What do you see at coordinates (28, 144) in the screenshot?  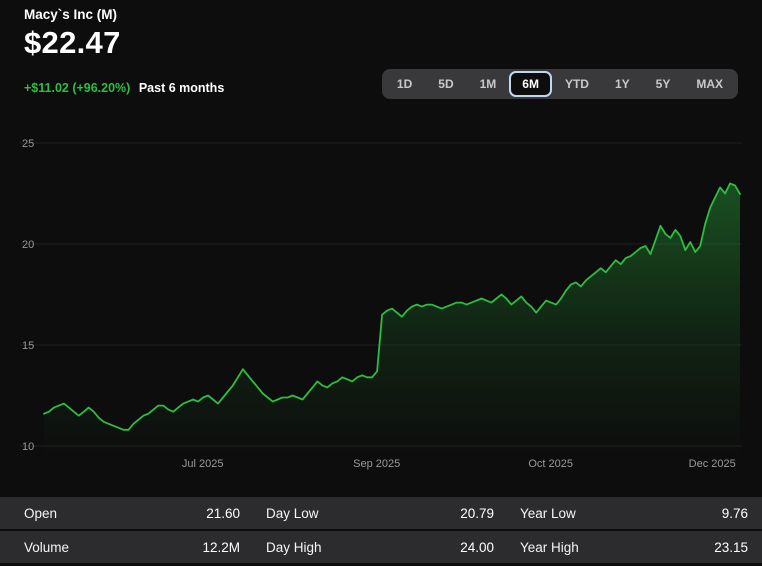 I see `y-axis-label: 25` at bounding box center [28, 144].